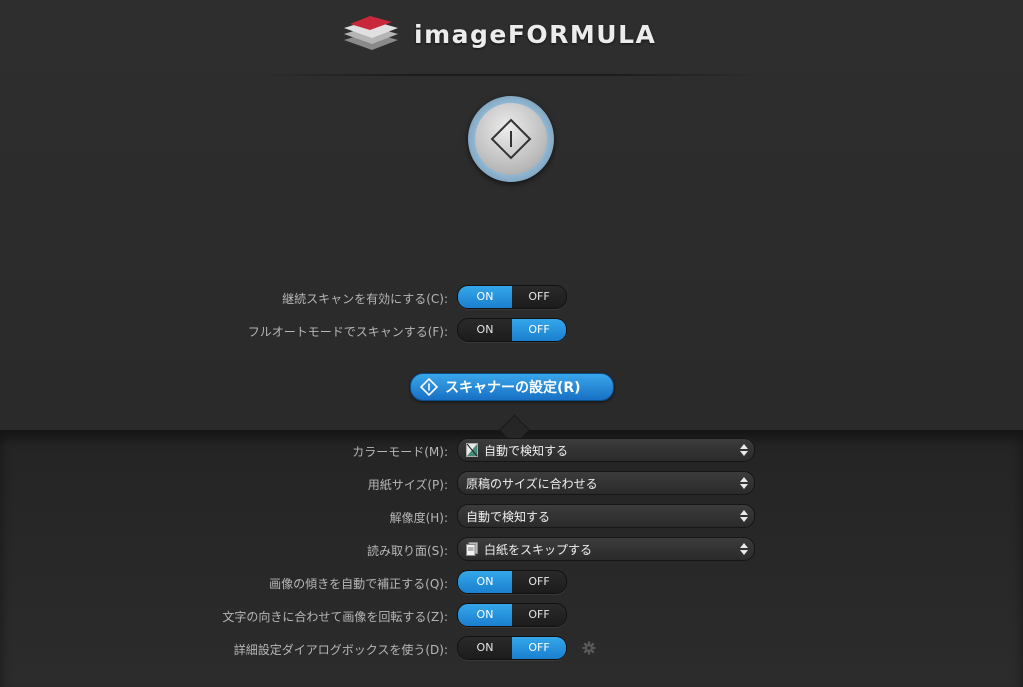  I want to click on resolution-value: 自動で検知する, so click(508, 516).